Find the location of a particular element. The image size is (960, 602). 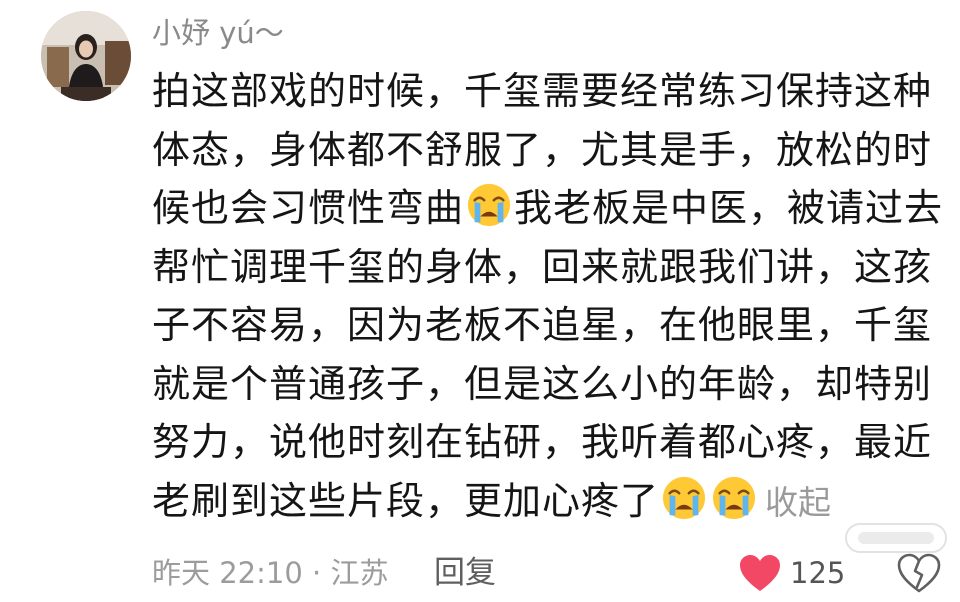

comment-segment: 老刷到这些片段，更加心疼了 is located at coordinates (406, 500).